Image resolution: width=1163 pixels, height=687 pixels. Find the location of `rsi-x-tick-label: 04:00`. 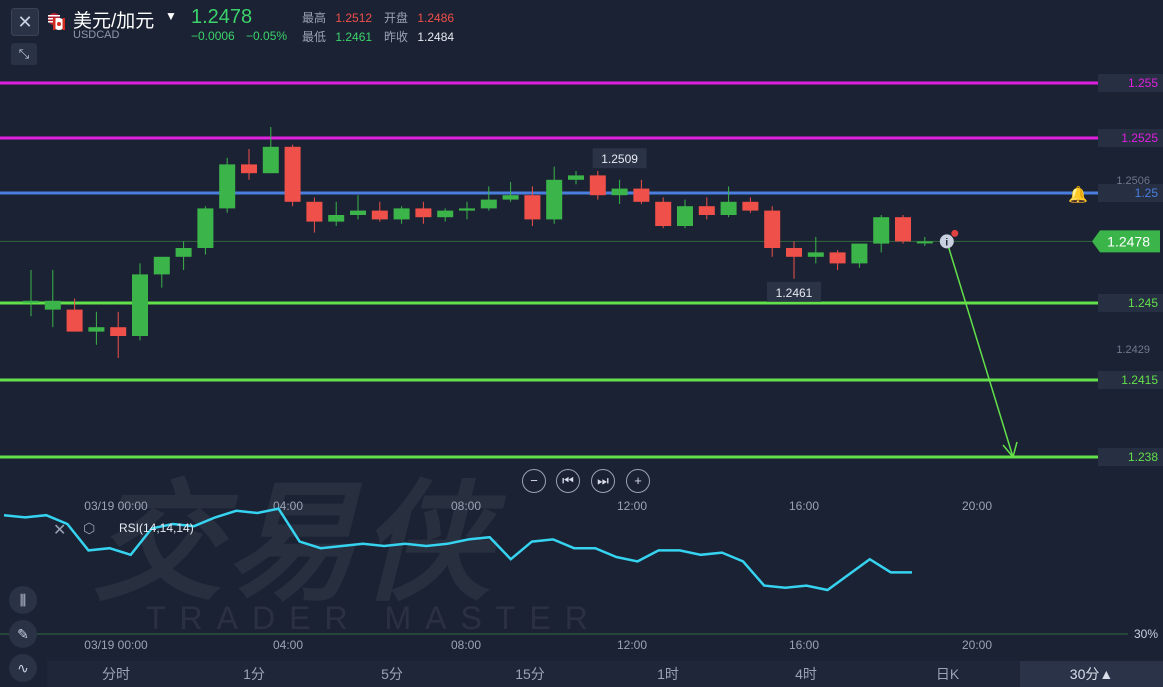

rsi-x-tick-label: 04:00 is located at coordinates (288, 645).